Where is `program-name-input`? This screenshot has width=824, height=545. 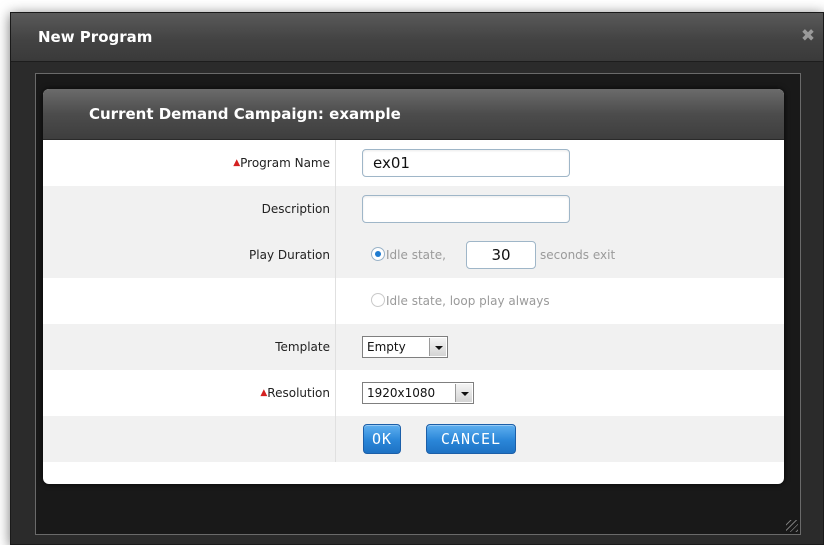
program-name-input is located at coordinates (466, 163).